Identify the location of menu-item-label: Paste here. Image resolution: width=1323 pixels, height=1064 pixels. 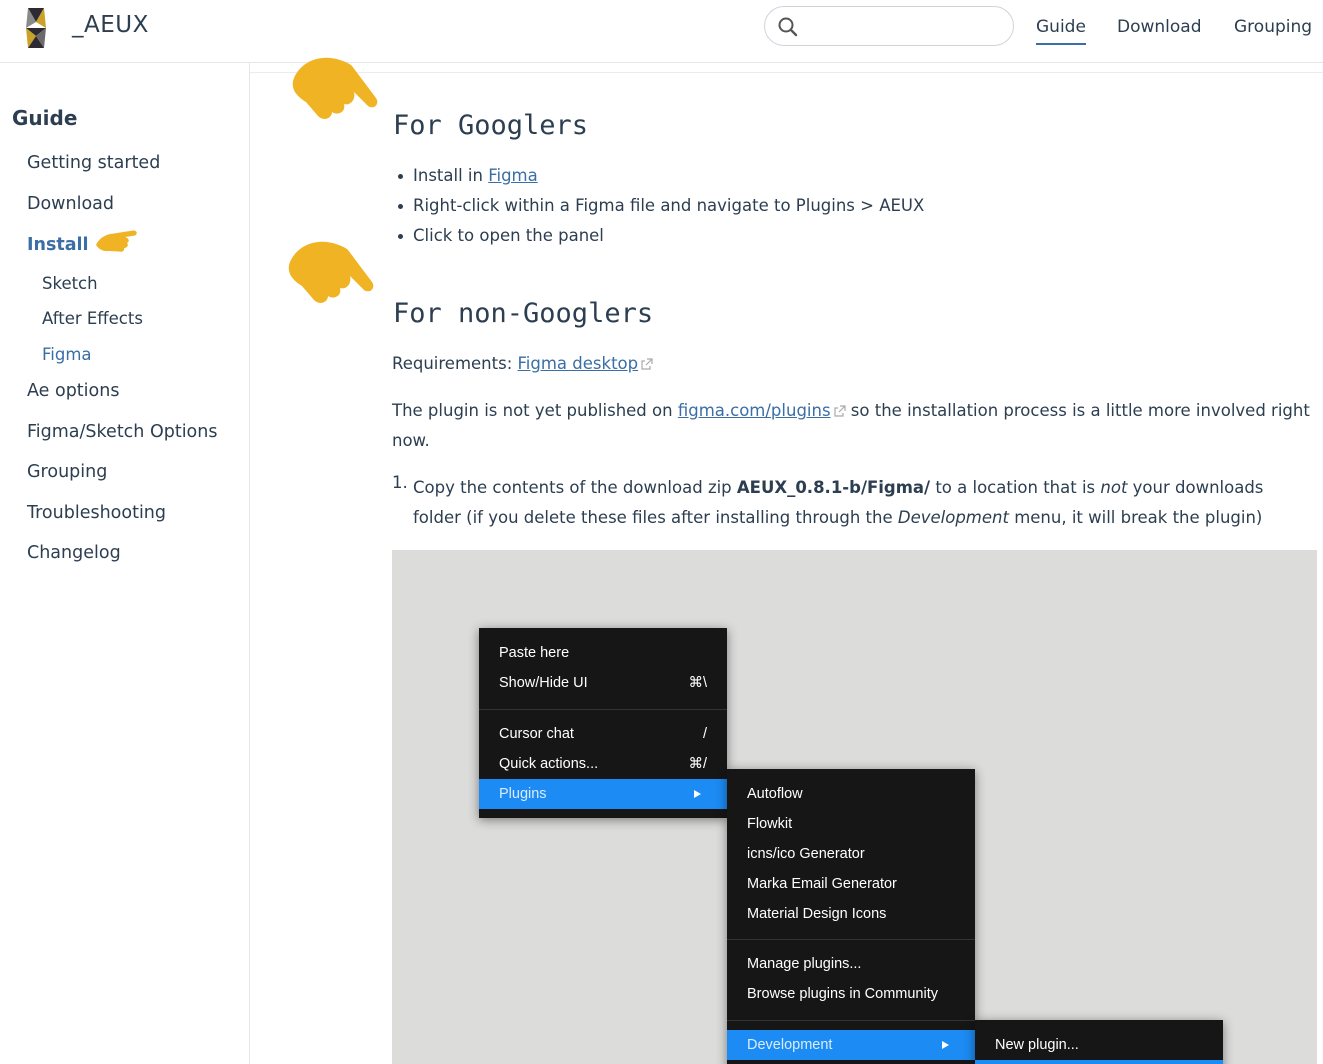
(534, 653).